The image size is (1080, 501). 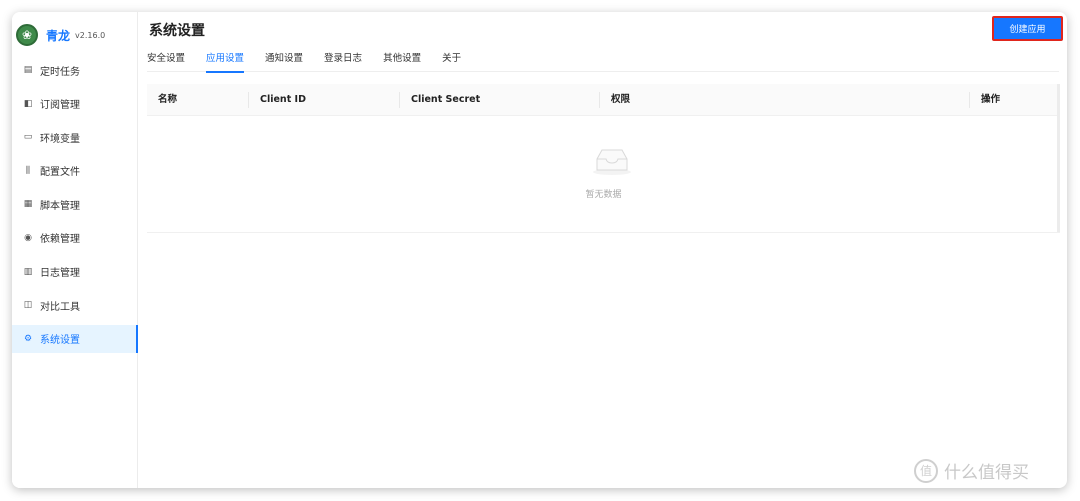 What do you see at coordinates (177, 31) in the screenshot?
I see `page-title: 系统设置` at bounding box center [177, 31].